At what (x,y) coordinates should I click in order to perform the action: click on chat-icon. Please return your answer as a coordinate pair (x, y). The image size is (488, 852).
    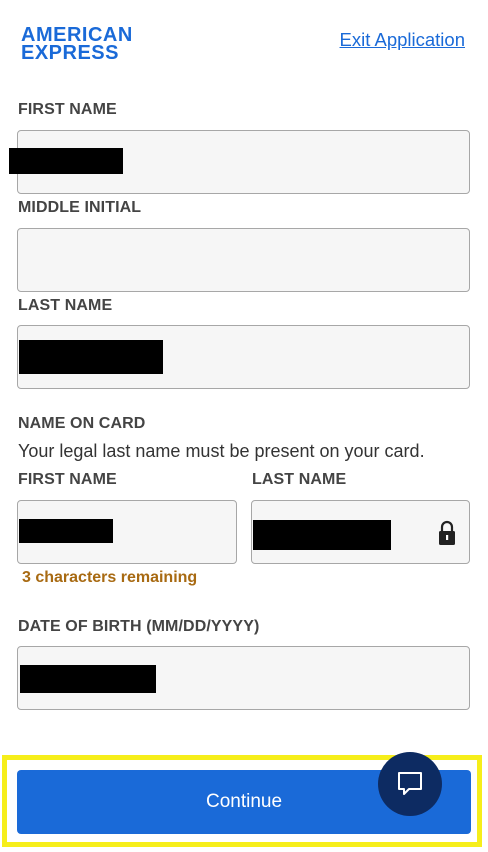
    Looking at the image, I should click on (410, 783).